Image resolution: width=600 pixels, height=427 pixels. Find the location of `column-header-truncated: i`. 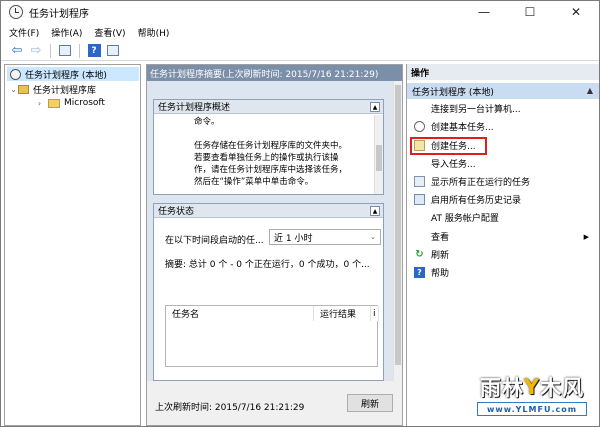

column-header-truncated: i is located at coordinates (375, 313).